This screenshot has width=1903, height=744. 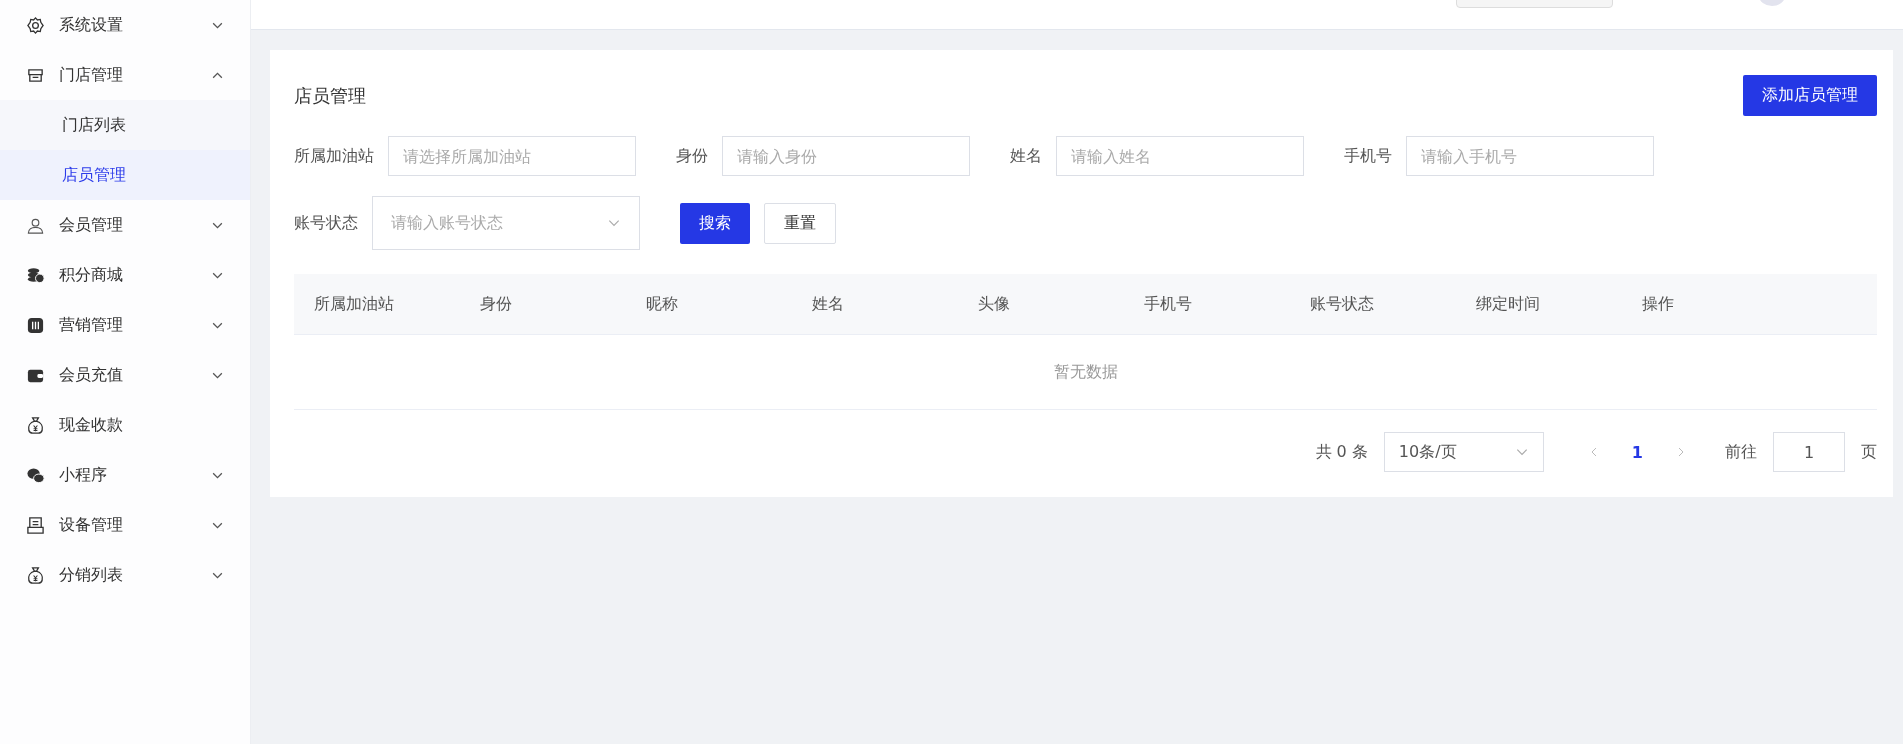 What do you see at coordinates (326, 223) in the screenshot?
I see `filter-label: 账号状态` at bounding box center [326, 223].